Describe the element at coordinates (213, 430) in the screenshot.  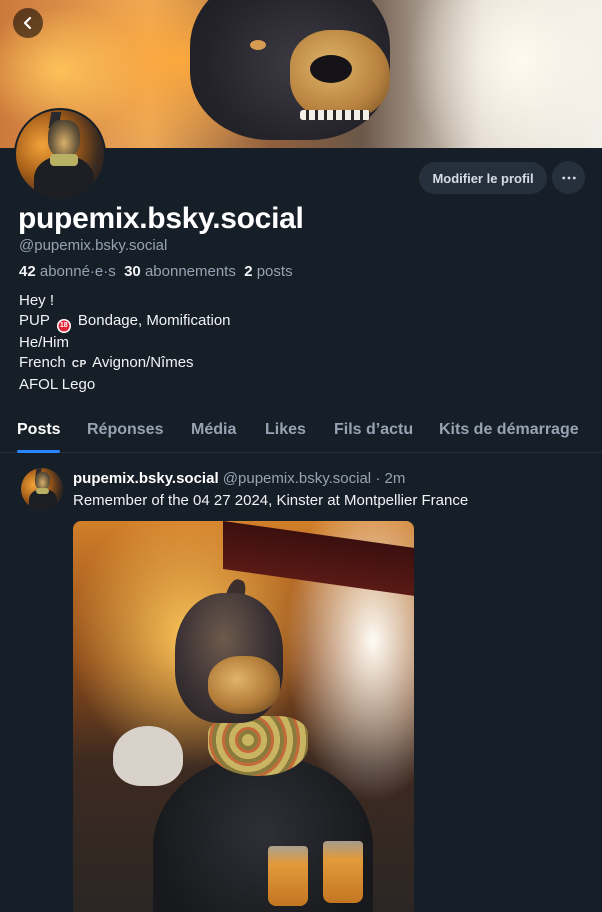
I see `tab-media: Média` at that location.